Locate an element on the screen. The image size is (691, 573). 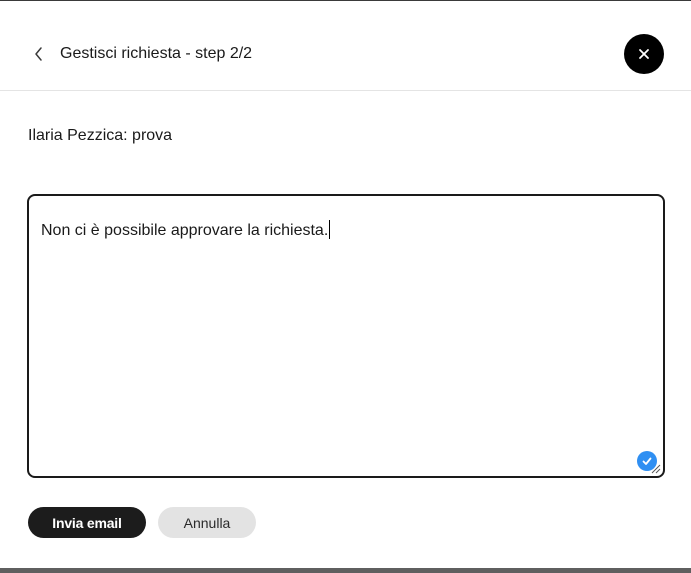
back-button is located at coordinates (39, 54).